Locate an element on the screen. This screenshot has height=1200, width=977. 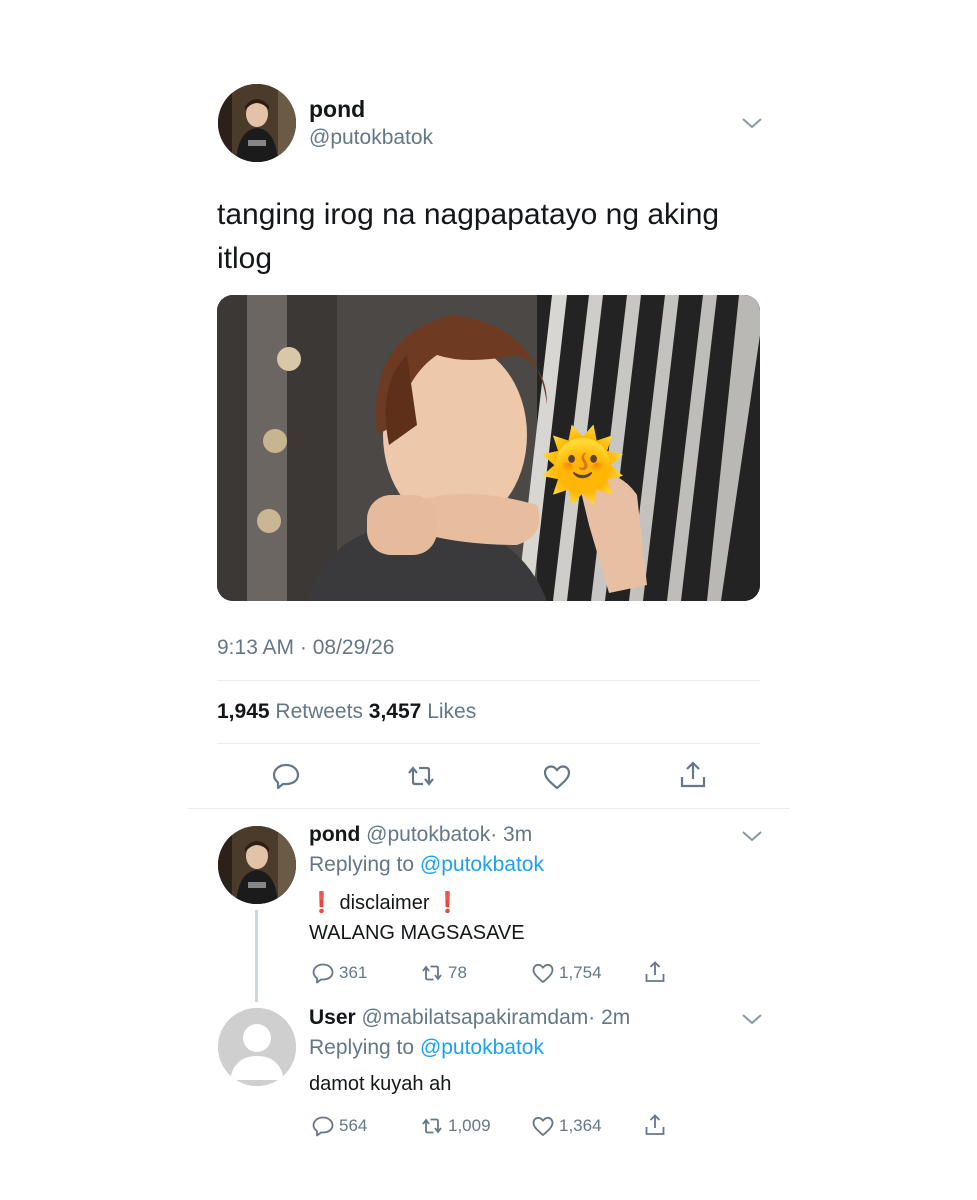
reply-action: 564 is located at coordinates (339, 1126).